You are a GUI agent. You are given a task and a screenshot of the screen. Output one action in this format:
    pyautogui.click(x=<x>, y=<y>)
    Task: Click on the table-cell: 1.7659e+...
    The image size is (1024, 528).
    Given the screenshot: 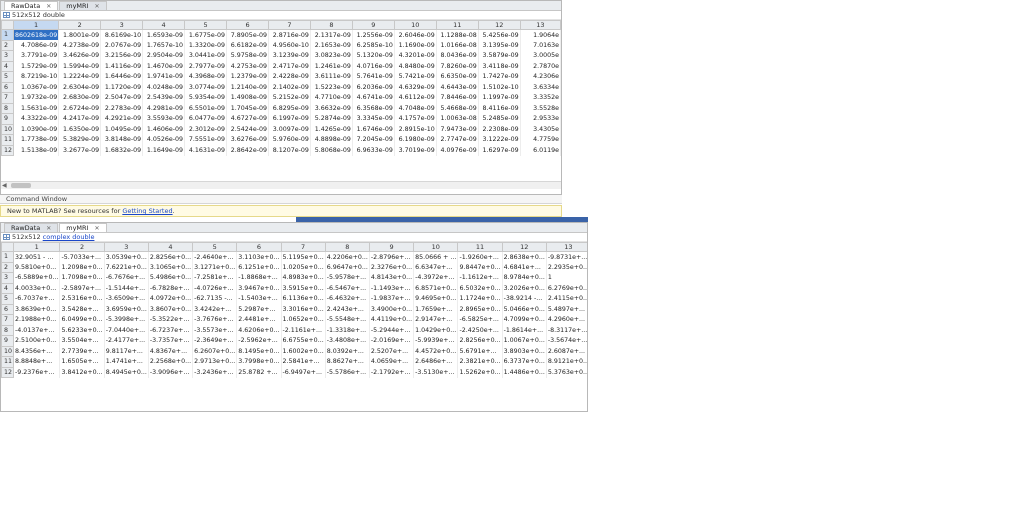 What is the action you would take?
    pyautogui.click(x=436, y=309)
    